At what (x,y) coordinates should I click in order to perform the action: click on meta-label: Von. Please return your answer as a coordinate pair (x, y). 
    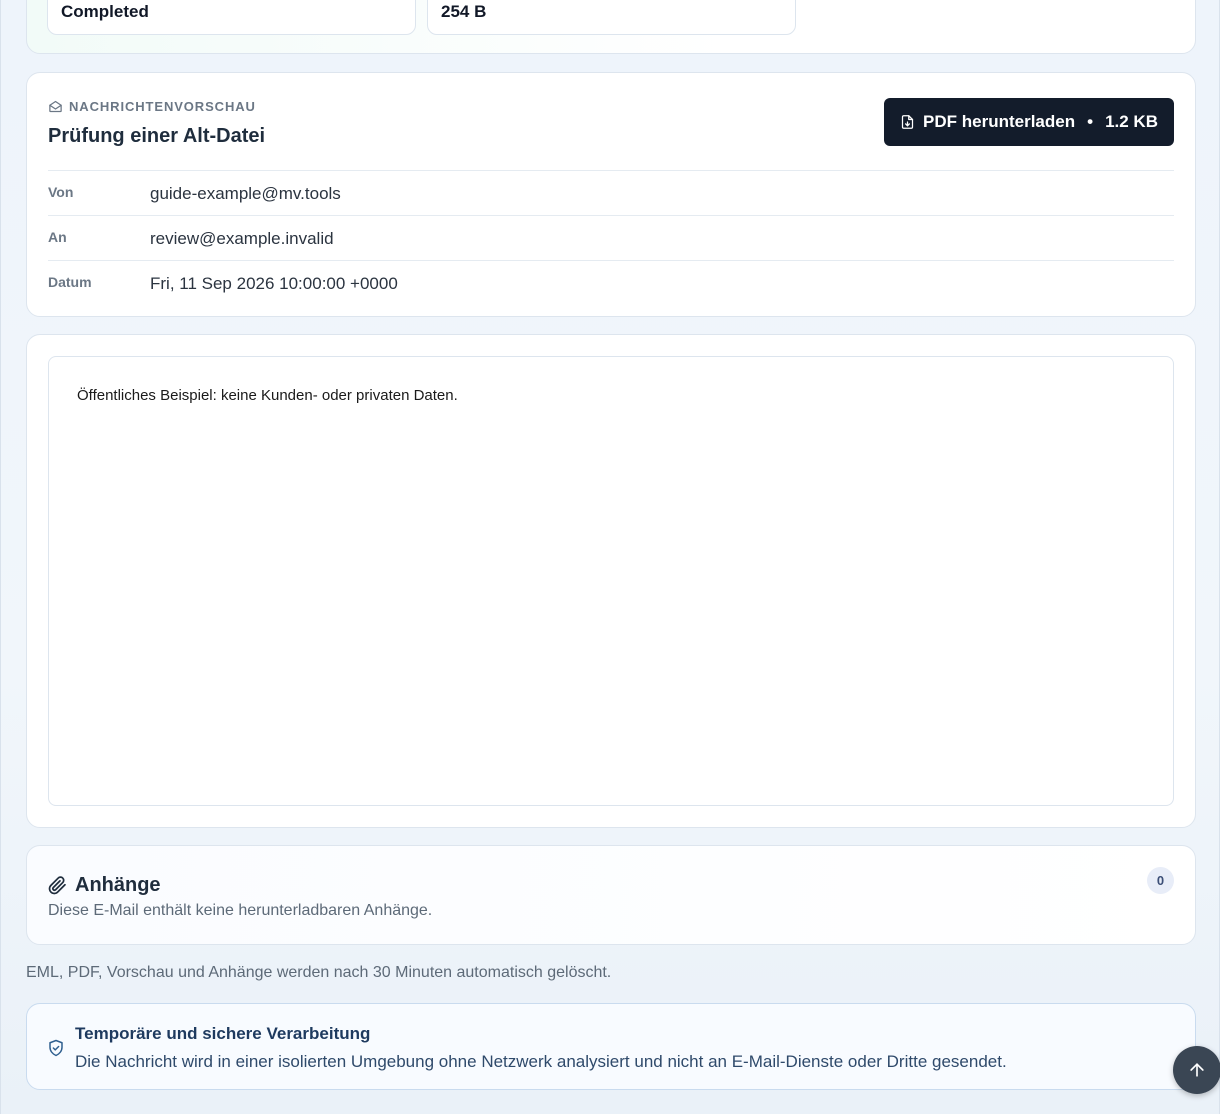
    Looking at the image, I should click on (61, 192).